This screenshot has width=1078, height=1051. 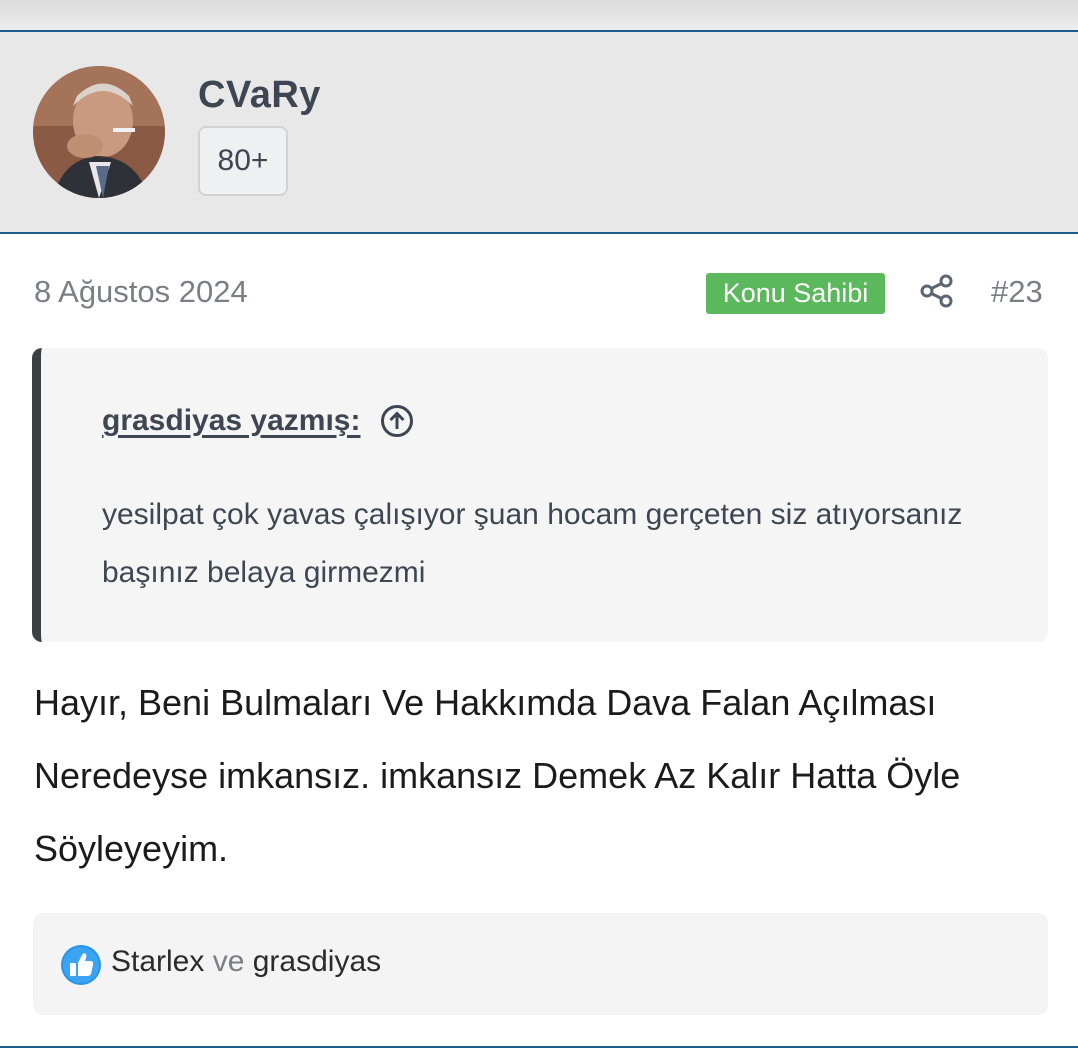 I want to click on arrow-up-circle-icon, so click(x=397, y=421).